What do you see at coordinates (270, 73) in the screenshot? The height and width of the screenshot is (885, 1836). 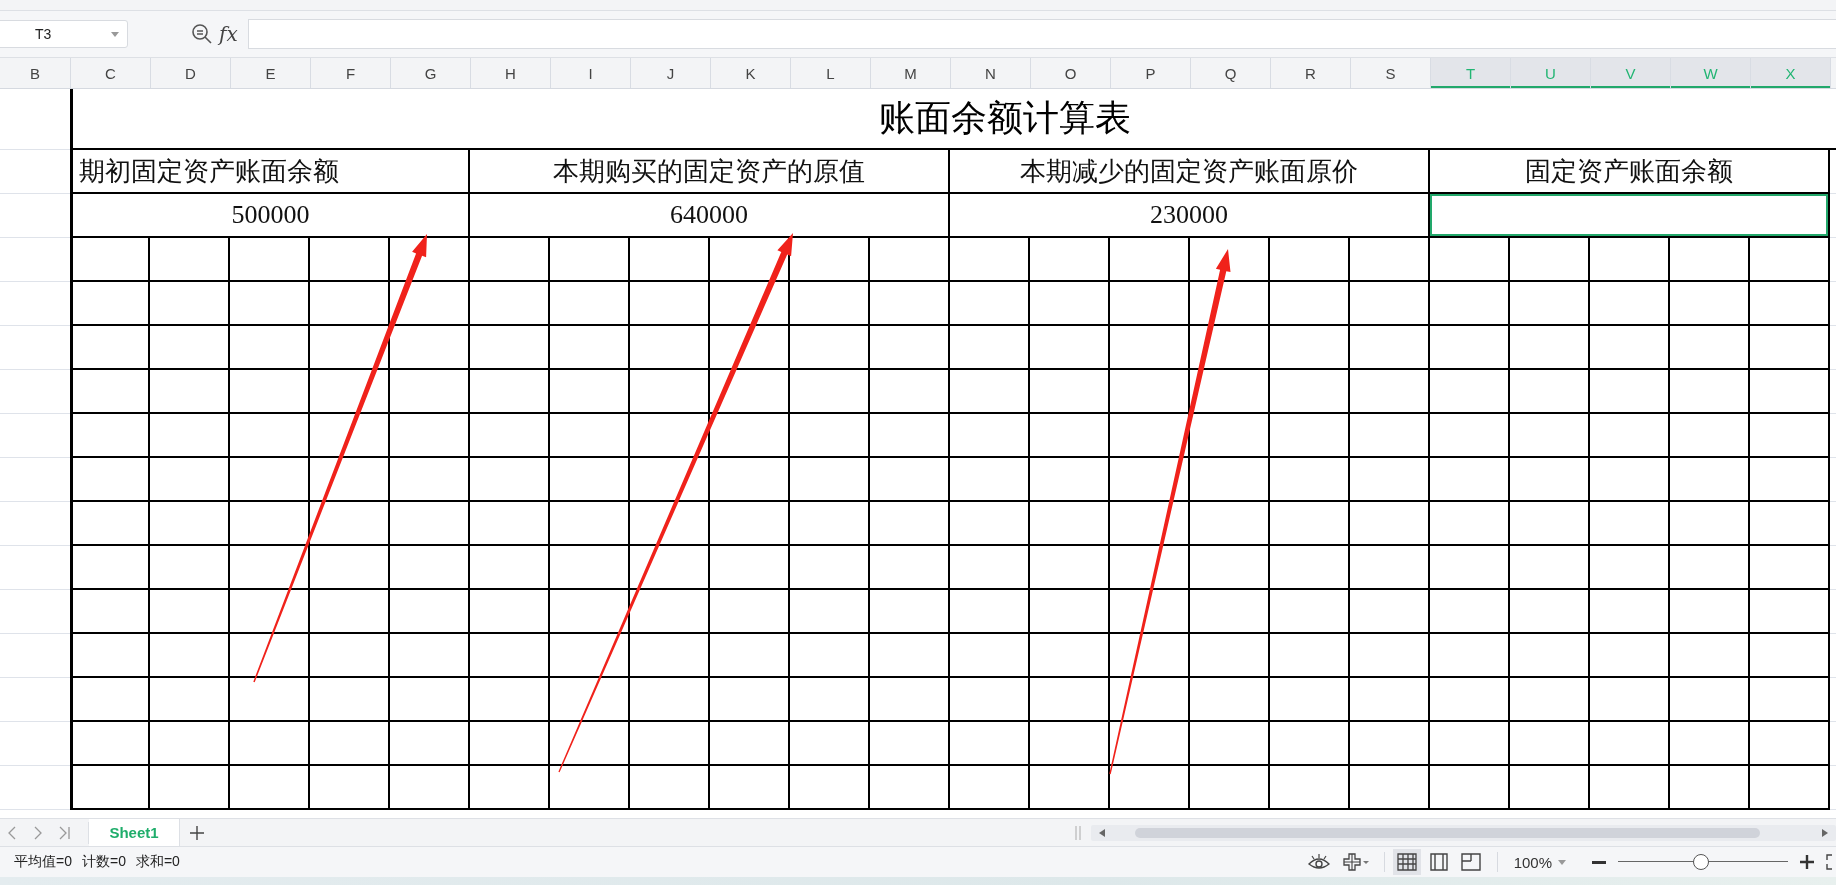 I see `column-header: E` at bounding box center [270, 73].